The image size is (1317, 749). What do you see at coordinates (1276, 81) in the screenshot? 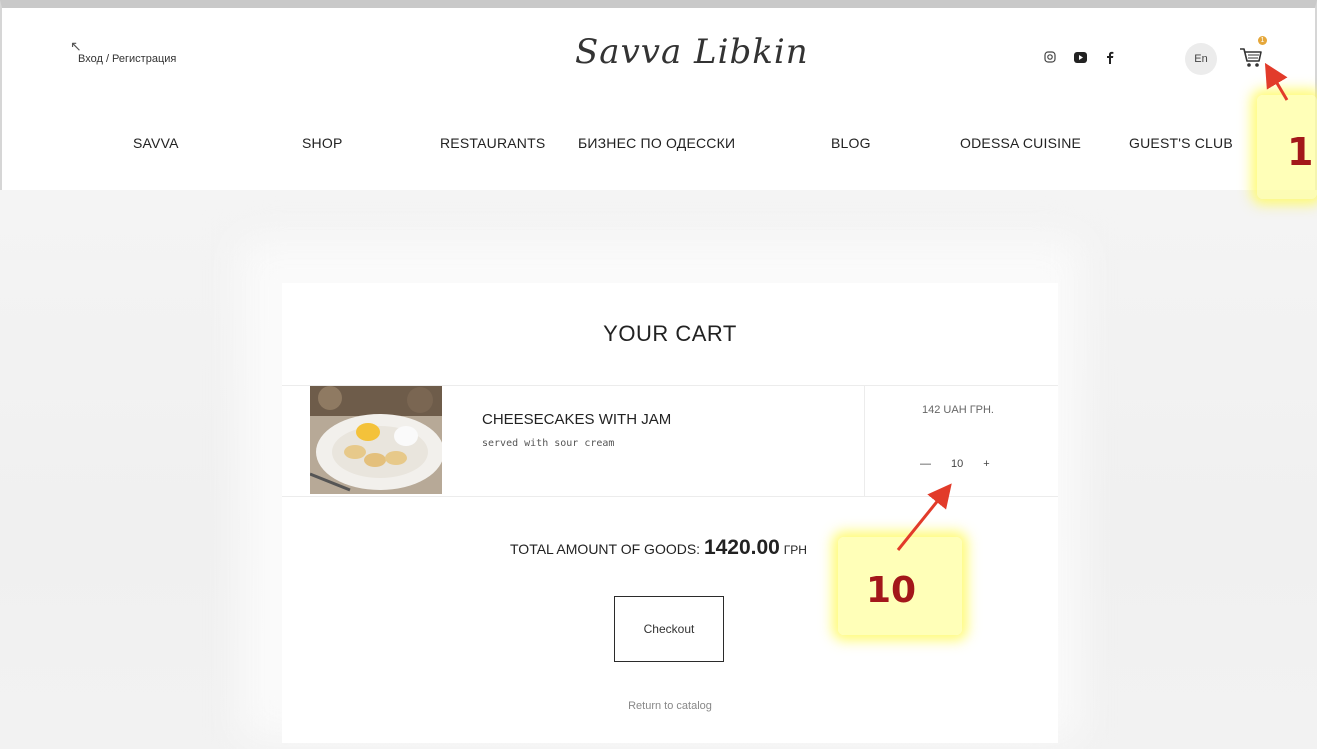
I see `arrow-to-cart-icon` at bounding box center [1276, 81].